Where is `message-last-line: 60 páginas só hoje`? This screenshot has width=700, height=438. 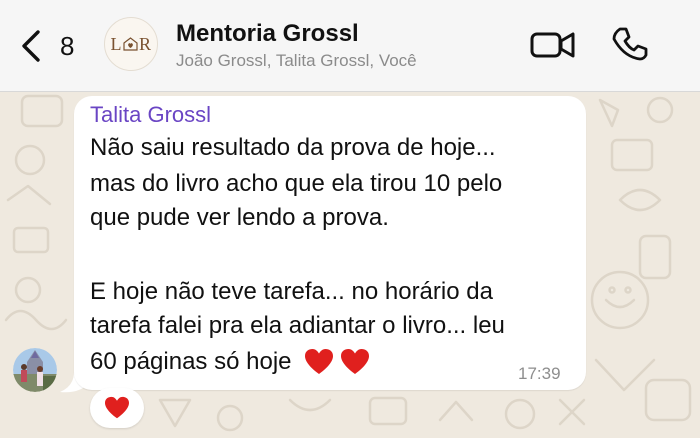
message-last-line: 60 páginas só hoje is located at coordinates (230, 362).